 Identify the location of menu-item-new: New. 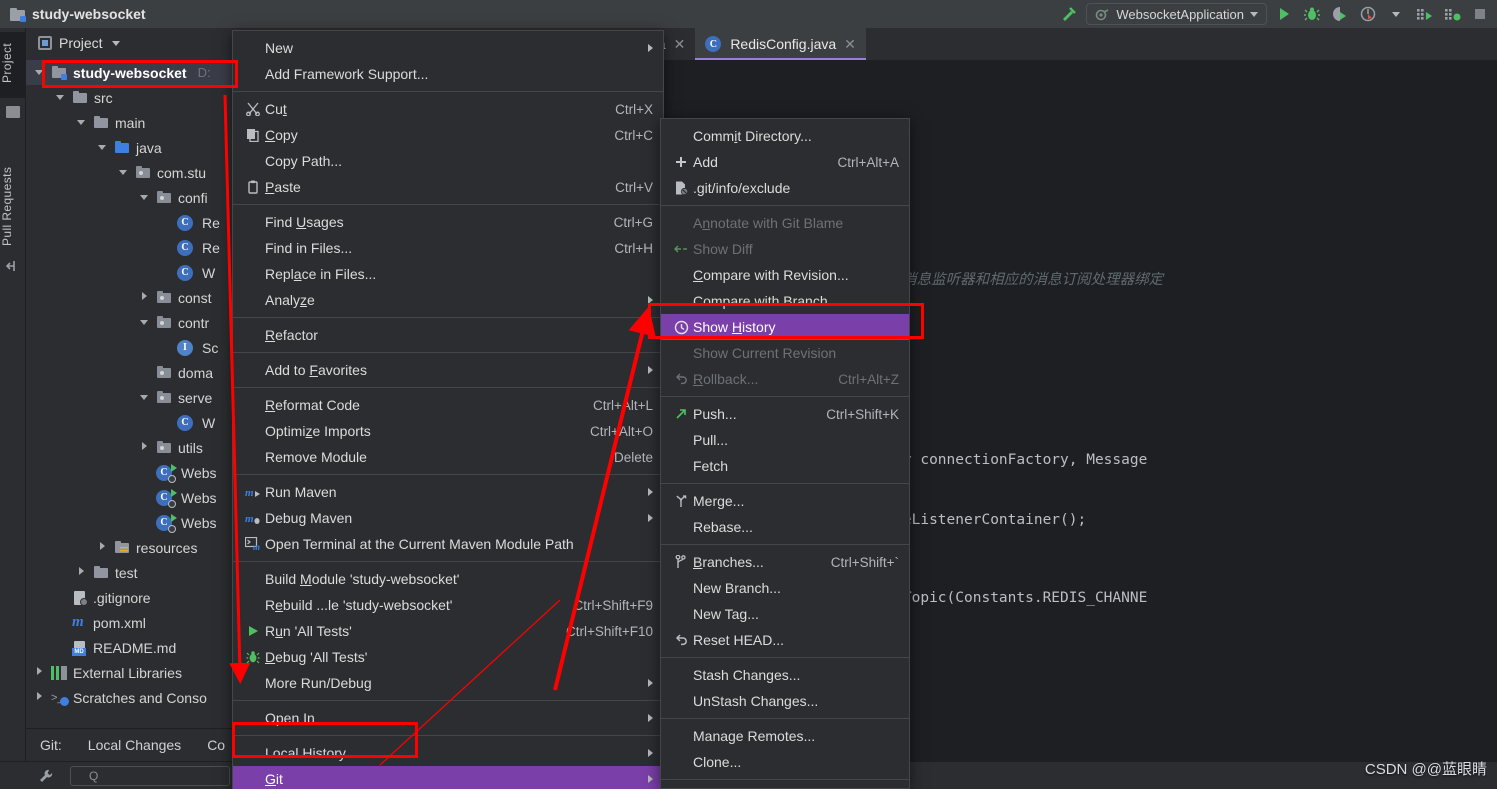
(448, 48).